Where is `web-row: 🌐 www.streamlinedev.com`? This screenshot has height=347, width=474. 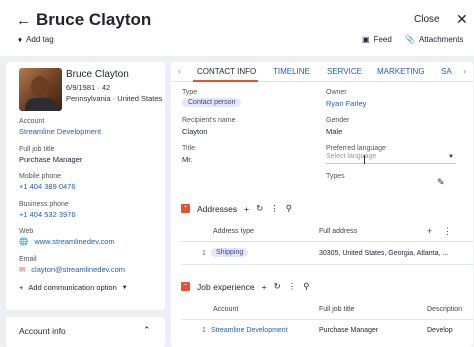 web-row: 🌐 www.streamlinedev.com is located at coordinates (67, 241).